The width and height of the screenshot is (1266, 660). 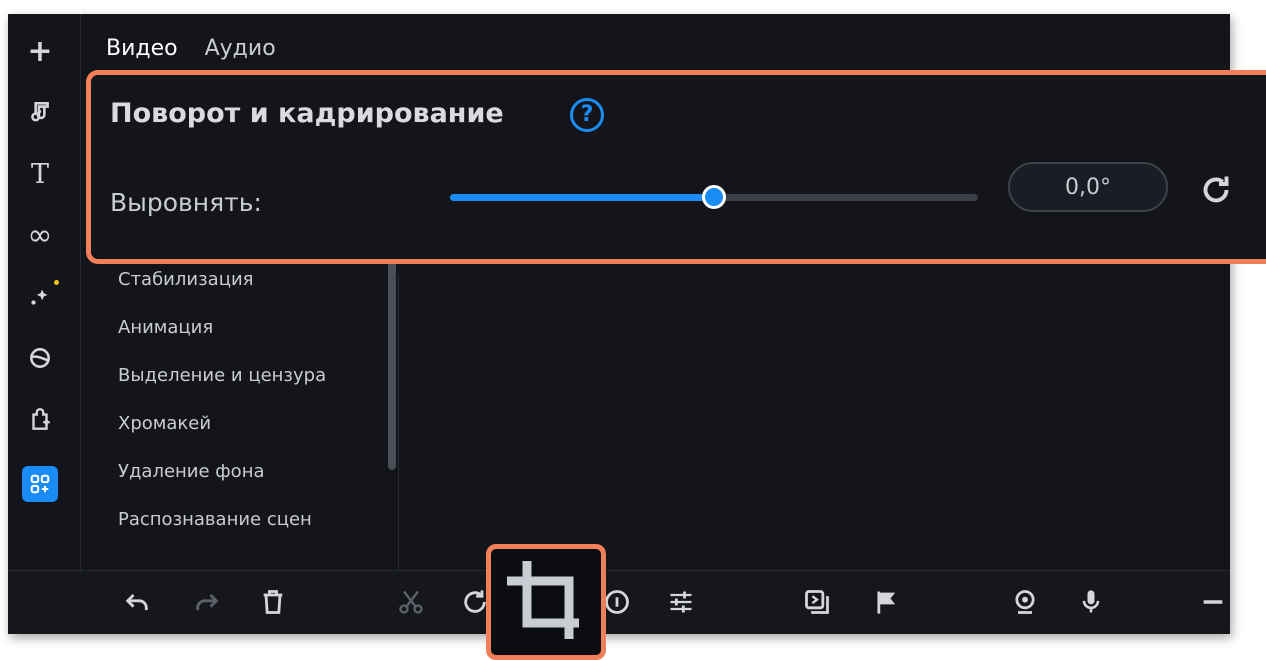 What do you see at coordinates (582, 197) in the screenshot?
I see `slider-fill` at bounding box center [582, 197].